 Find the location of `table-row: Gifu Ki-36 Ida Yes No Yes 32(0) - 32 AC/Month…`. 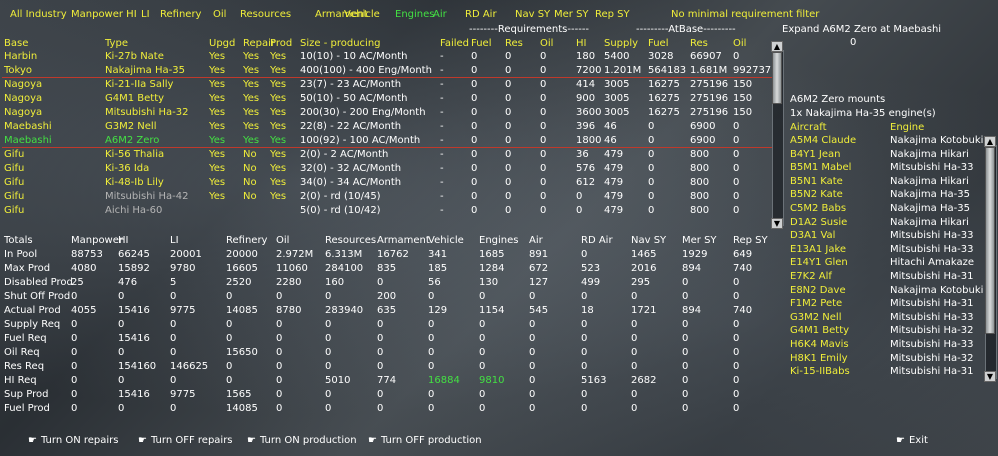

table-row: Gifu Ki-36 Ida Yes No Yes 32(0) - 32 AC/Month… is located at coordinates (386, 168).